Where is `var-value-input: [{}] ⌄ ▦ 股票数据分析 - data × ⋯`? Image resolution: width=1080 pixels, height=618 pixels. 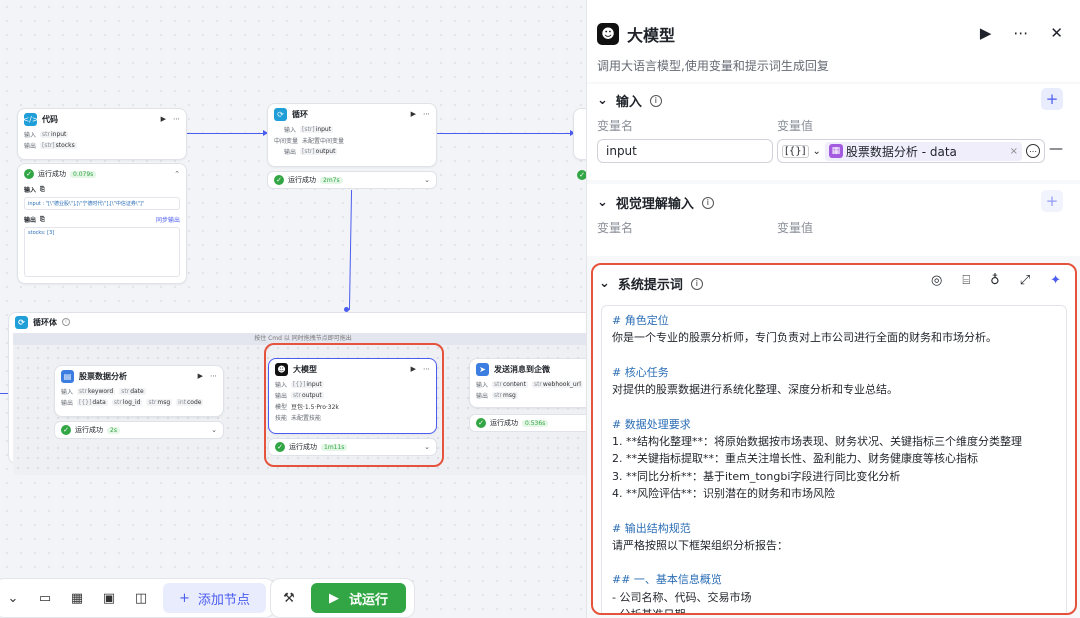 var-value-input: [{}] ⌄ ▦ 股票数据分析 - data × ⋯ is located at coordinates (911, 151).